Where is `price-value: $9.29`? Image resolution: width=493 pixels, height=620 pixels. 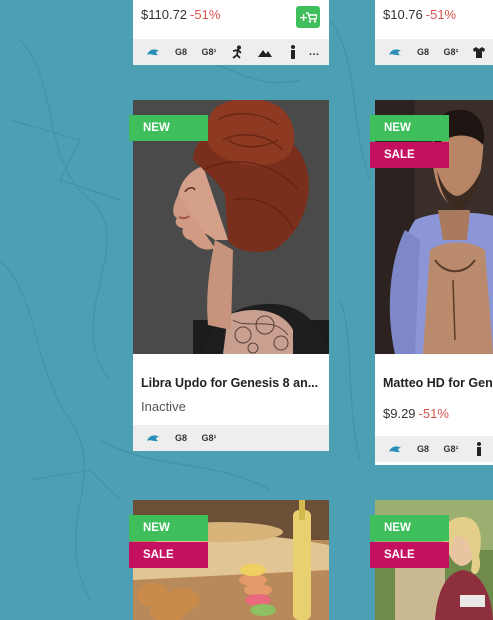 price-value: $9.29 is located at coordinates (399, 413).